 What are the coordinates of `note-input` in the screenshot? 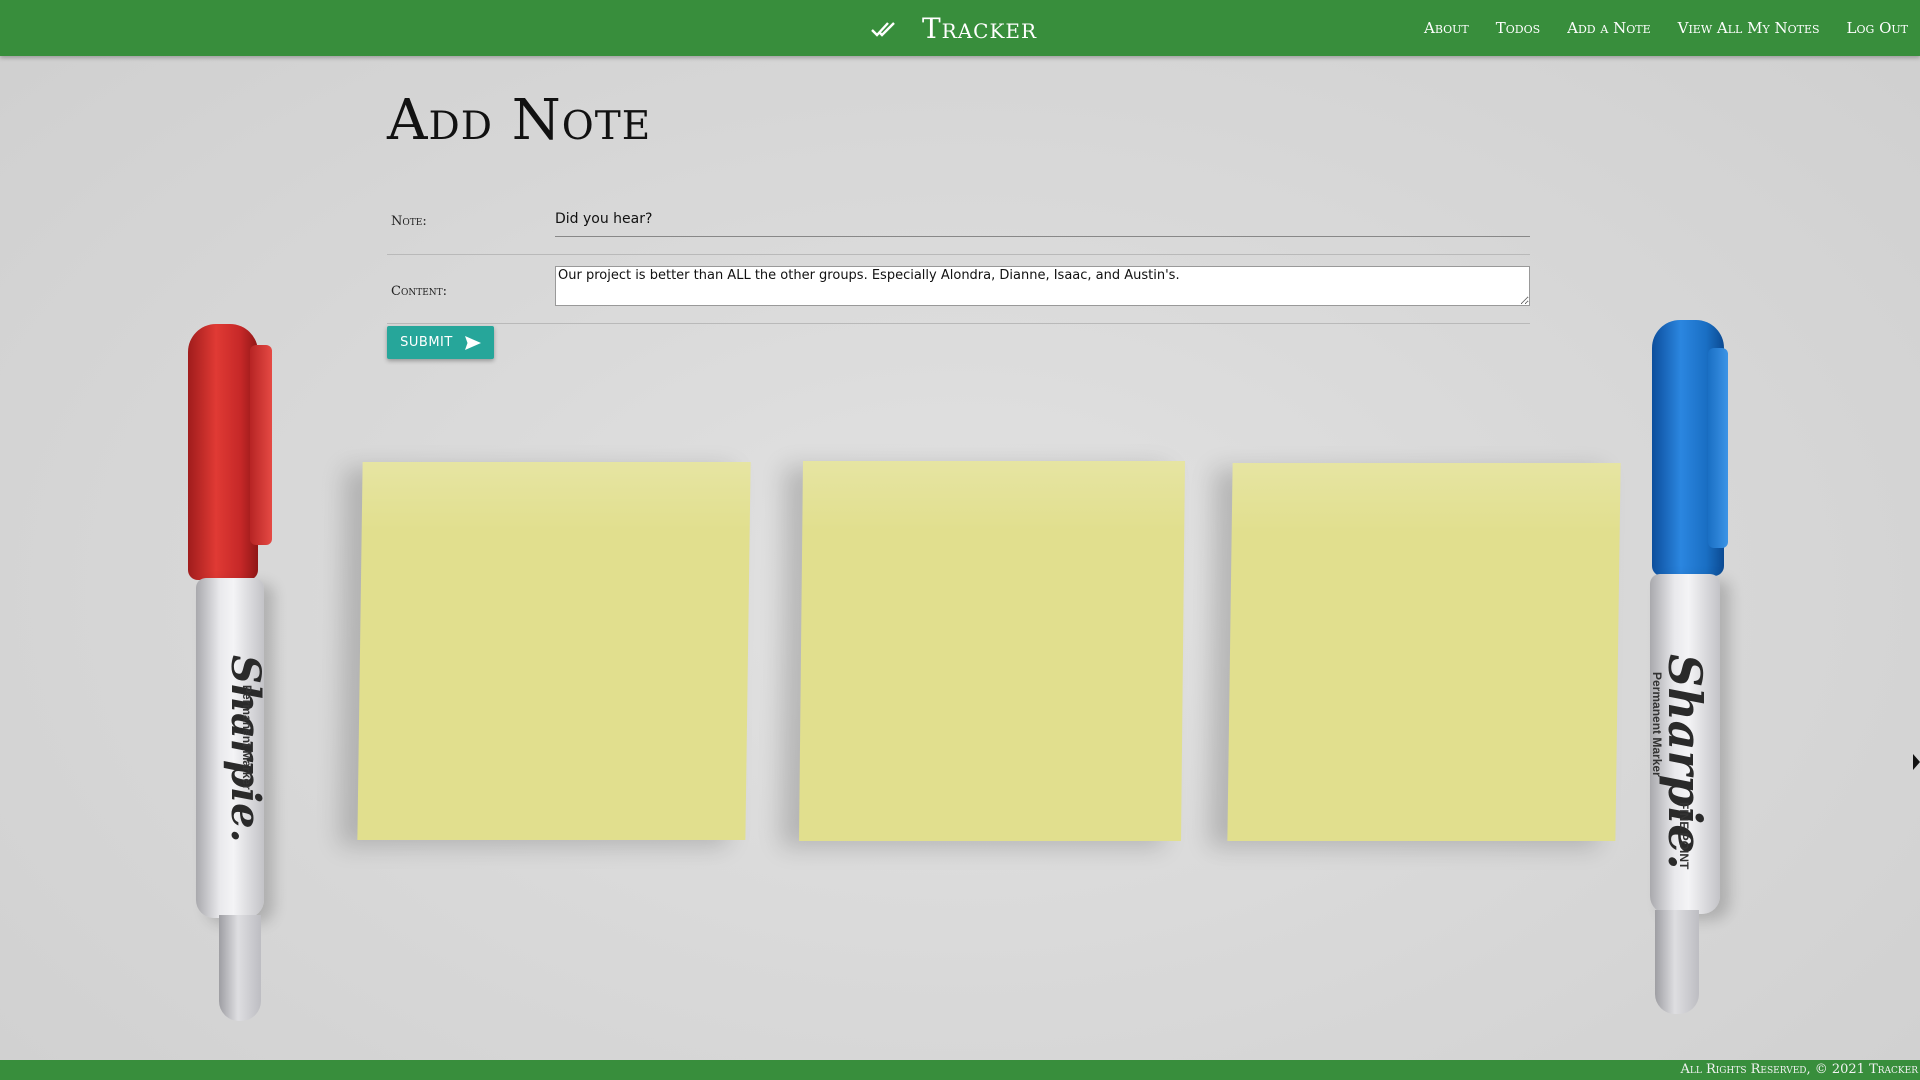 It's located at (1042, 220).